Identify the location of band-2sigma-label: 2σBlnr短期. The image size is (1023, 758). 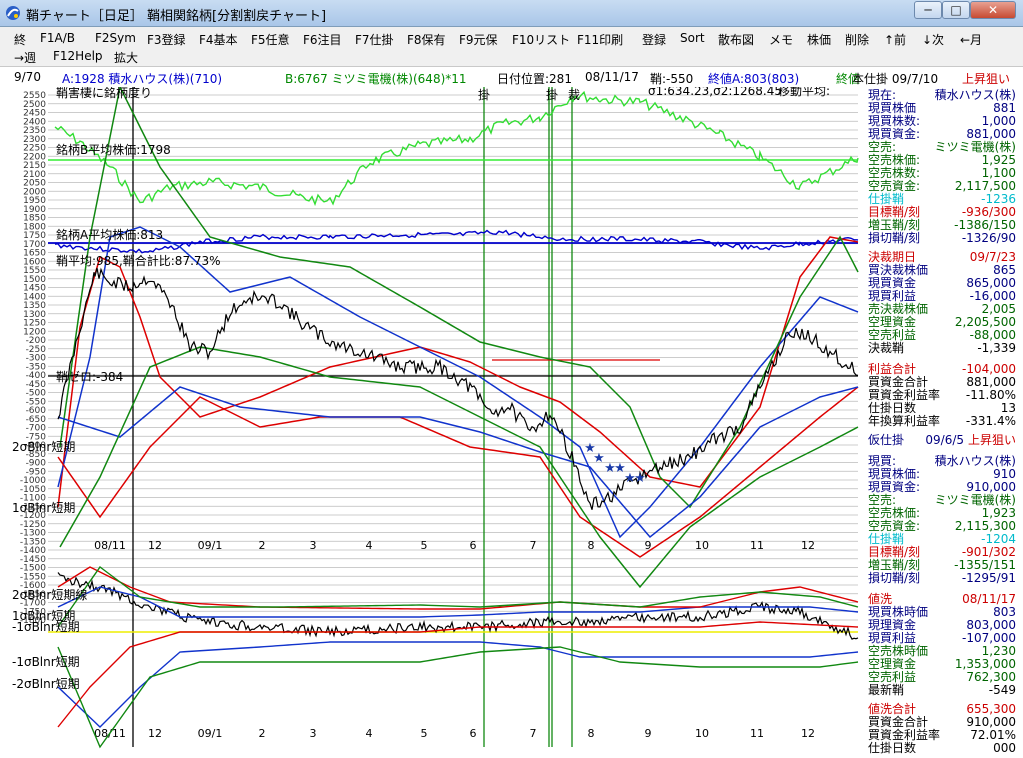
(43, 447).